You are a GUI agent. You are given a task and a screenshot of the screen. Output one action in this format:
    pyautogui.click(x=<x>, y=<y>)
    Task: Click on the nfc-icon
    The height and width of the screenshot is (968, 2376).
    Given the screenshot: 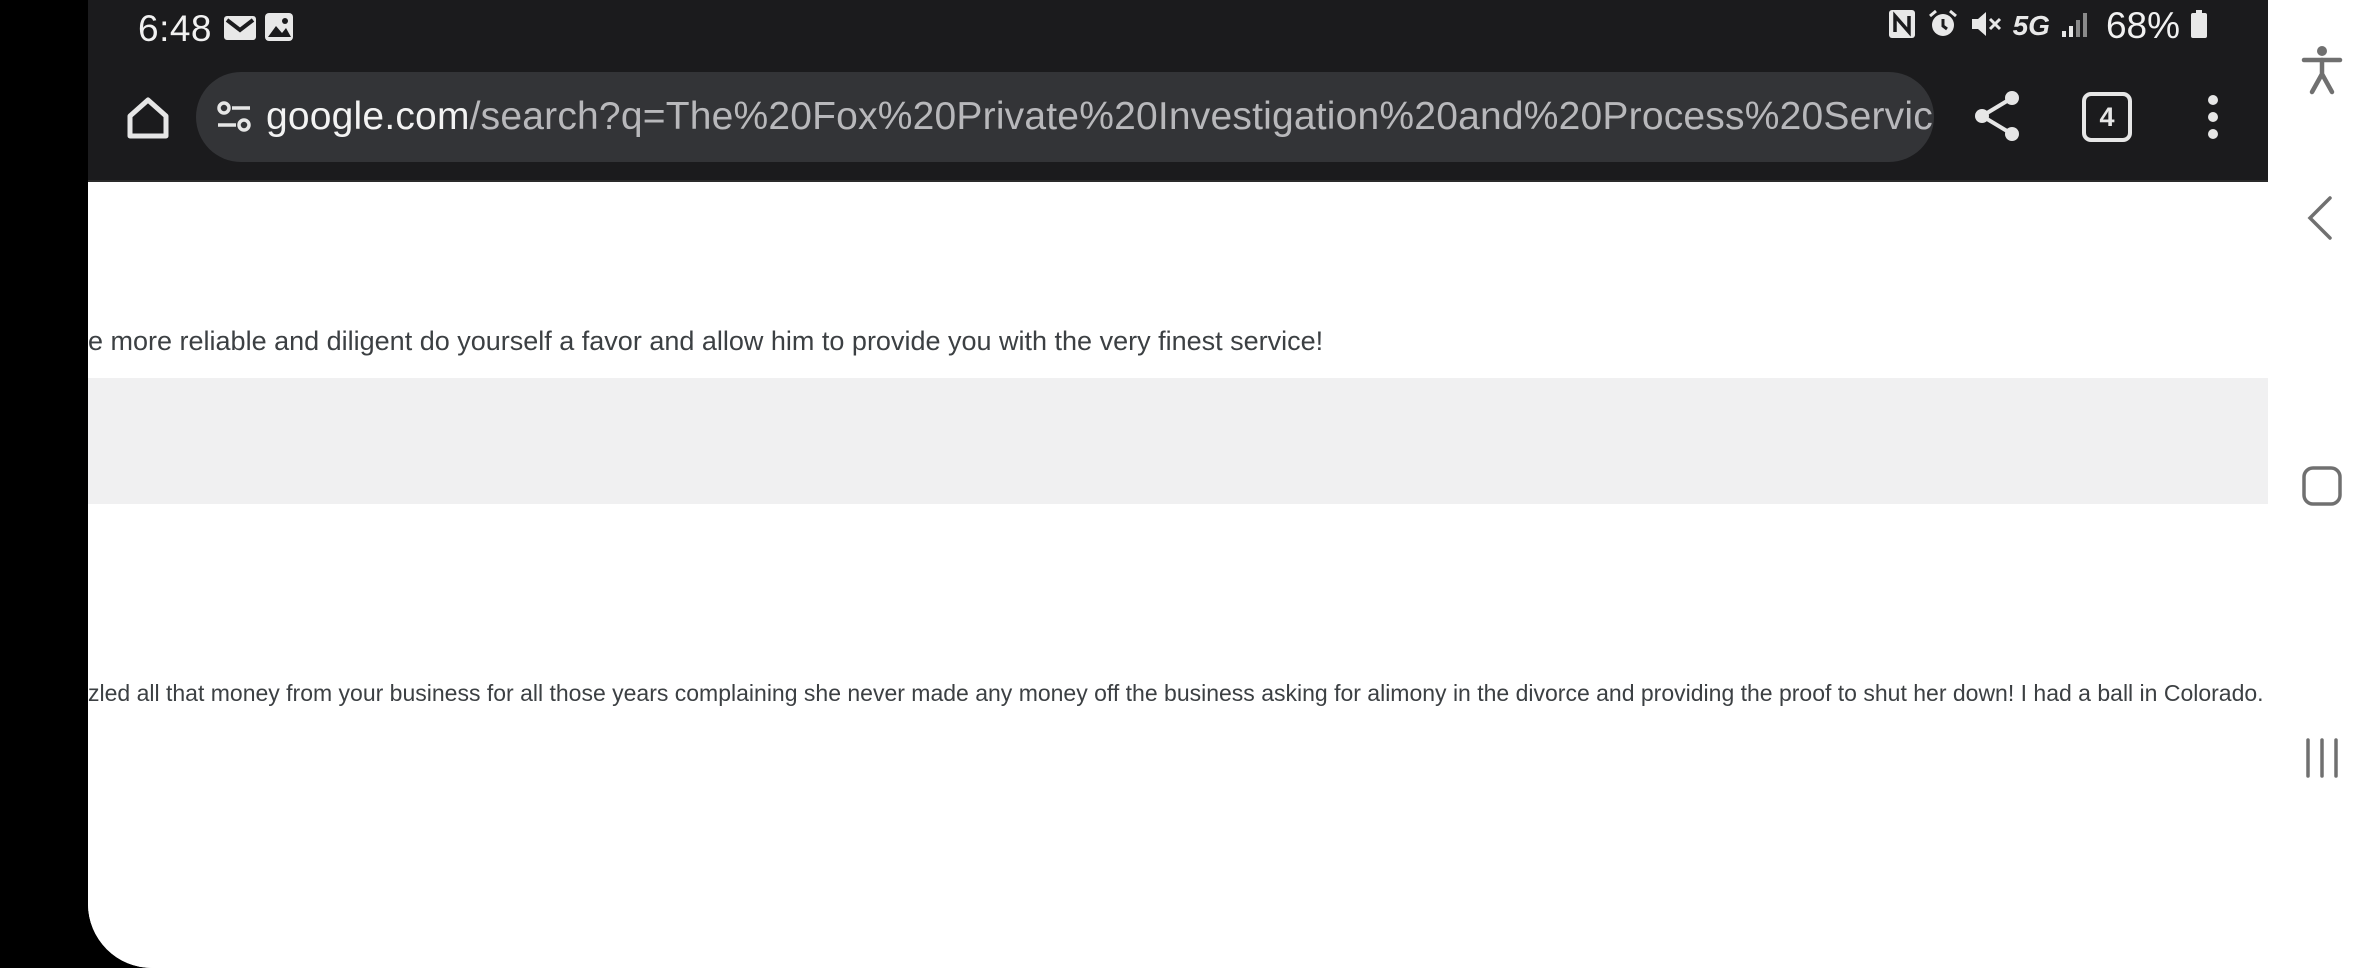 What is the action you would take?
    pyautogui.click(x=1902, y=26)
    